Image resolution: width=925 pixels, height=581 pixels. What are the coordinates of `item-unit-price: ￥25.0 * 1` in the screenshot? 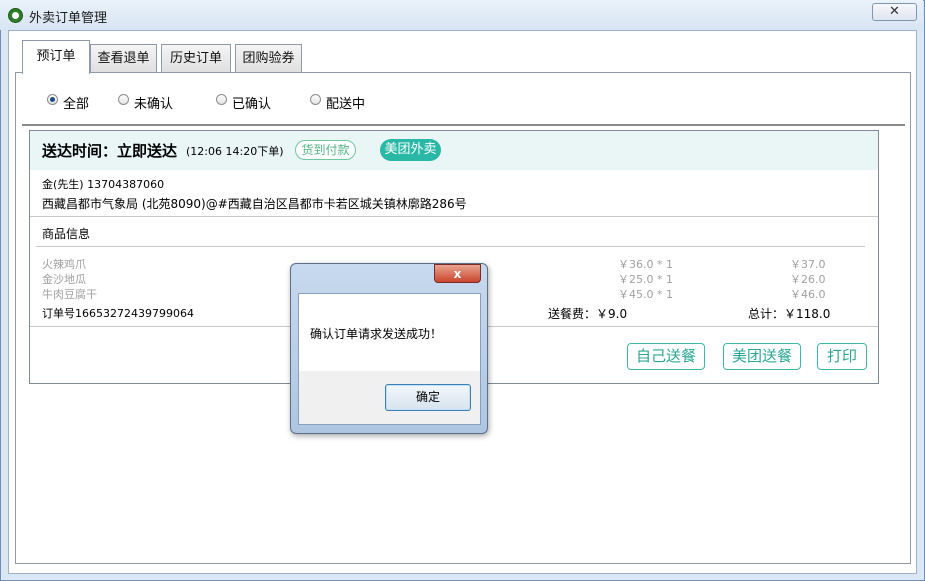 It's located at (645, 279).